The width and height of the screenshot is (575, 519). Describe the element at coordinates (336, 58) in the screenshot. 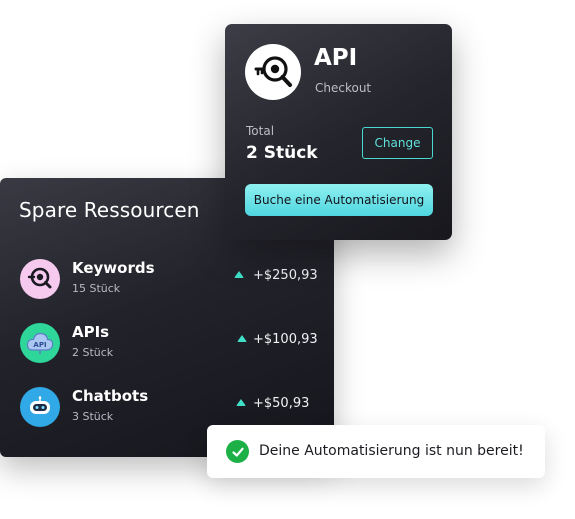

I see `checkout-title: API` at that location.